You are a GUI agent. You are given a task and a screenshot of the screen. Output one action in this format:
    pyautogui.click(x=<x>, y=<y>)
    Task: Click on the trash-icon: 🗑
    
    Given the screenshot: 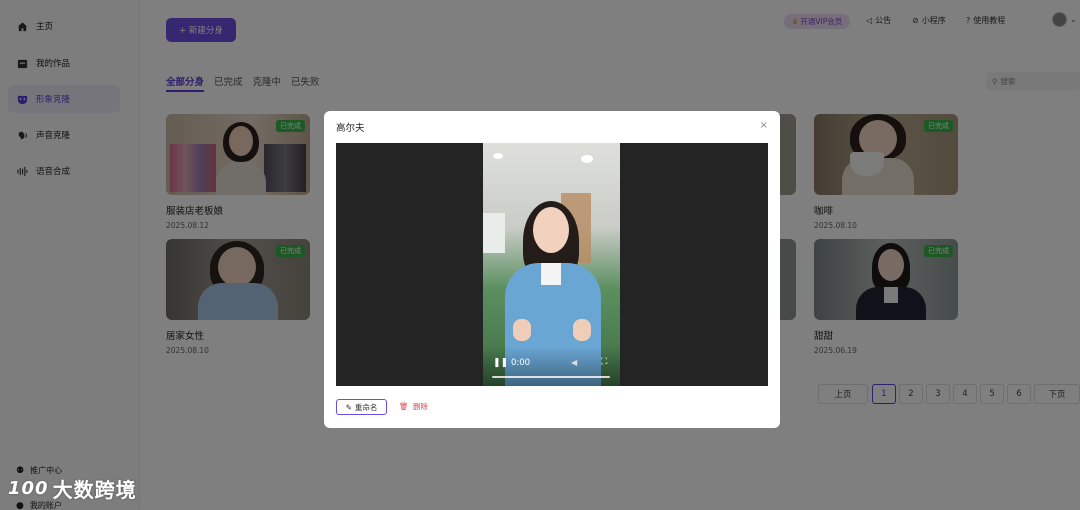 What is the action you would take?
    pyautogui.click(x=404, y=406)
    